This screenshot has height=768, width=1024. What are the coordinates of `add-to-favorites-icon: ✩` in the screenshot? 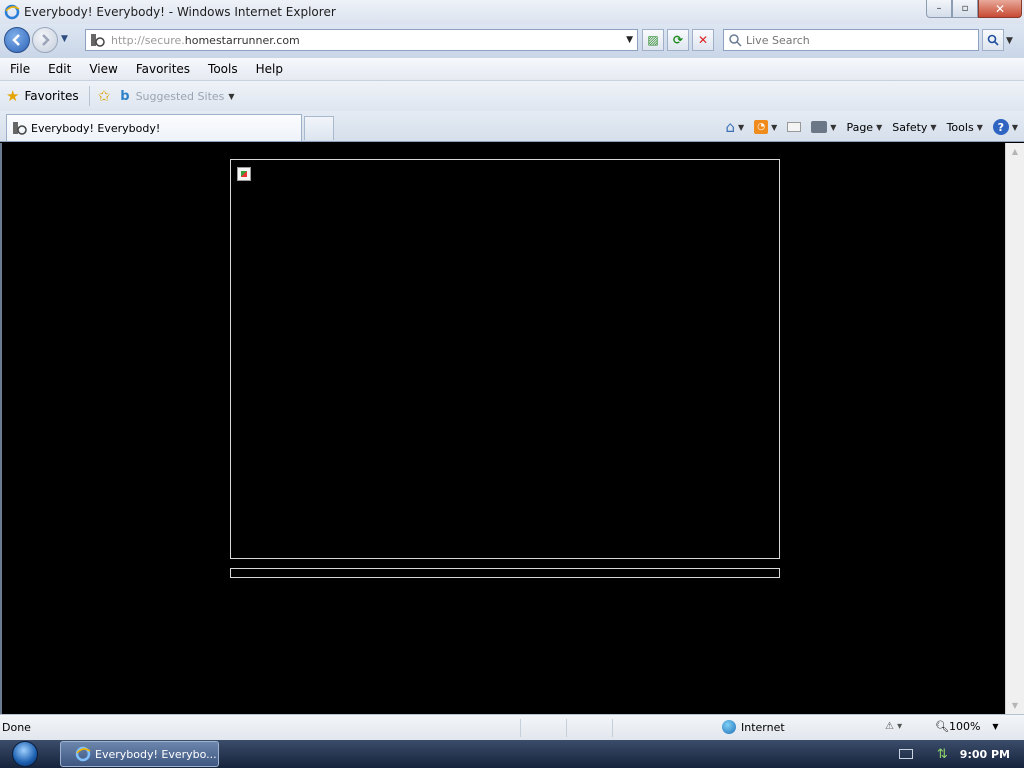 It's located at (104, 96).